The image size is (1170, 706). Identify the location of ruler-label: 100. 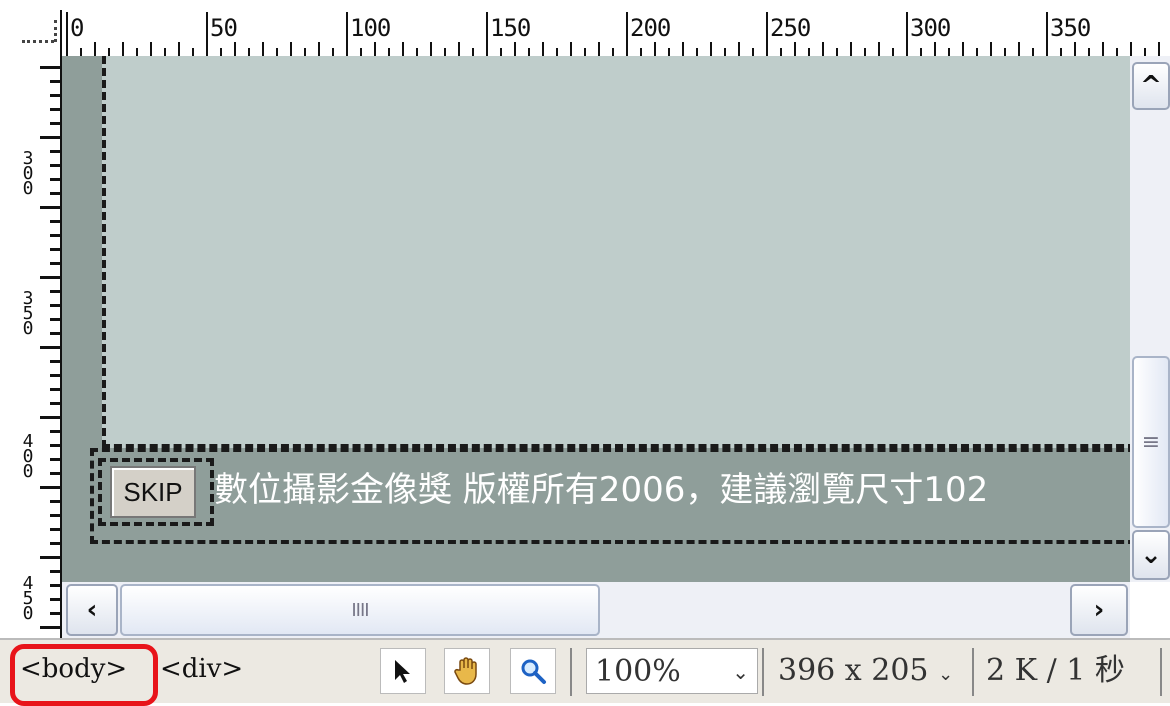
(370, 28).